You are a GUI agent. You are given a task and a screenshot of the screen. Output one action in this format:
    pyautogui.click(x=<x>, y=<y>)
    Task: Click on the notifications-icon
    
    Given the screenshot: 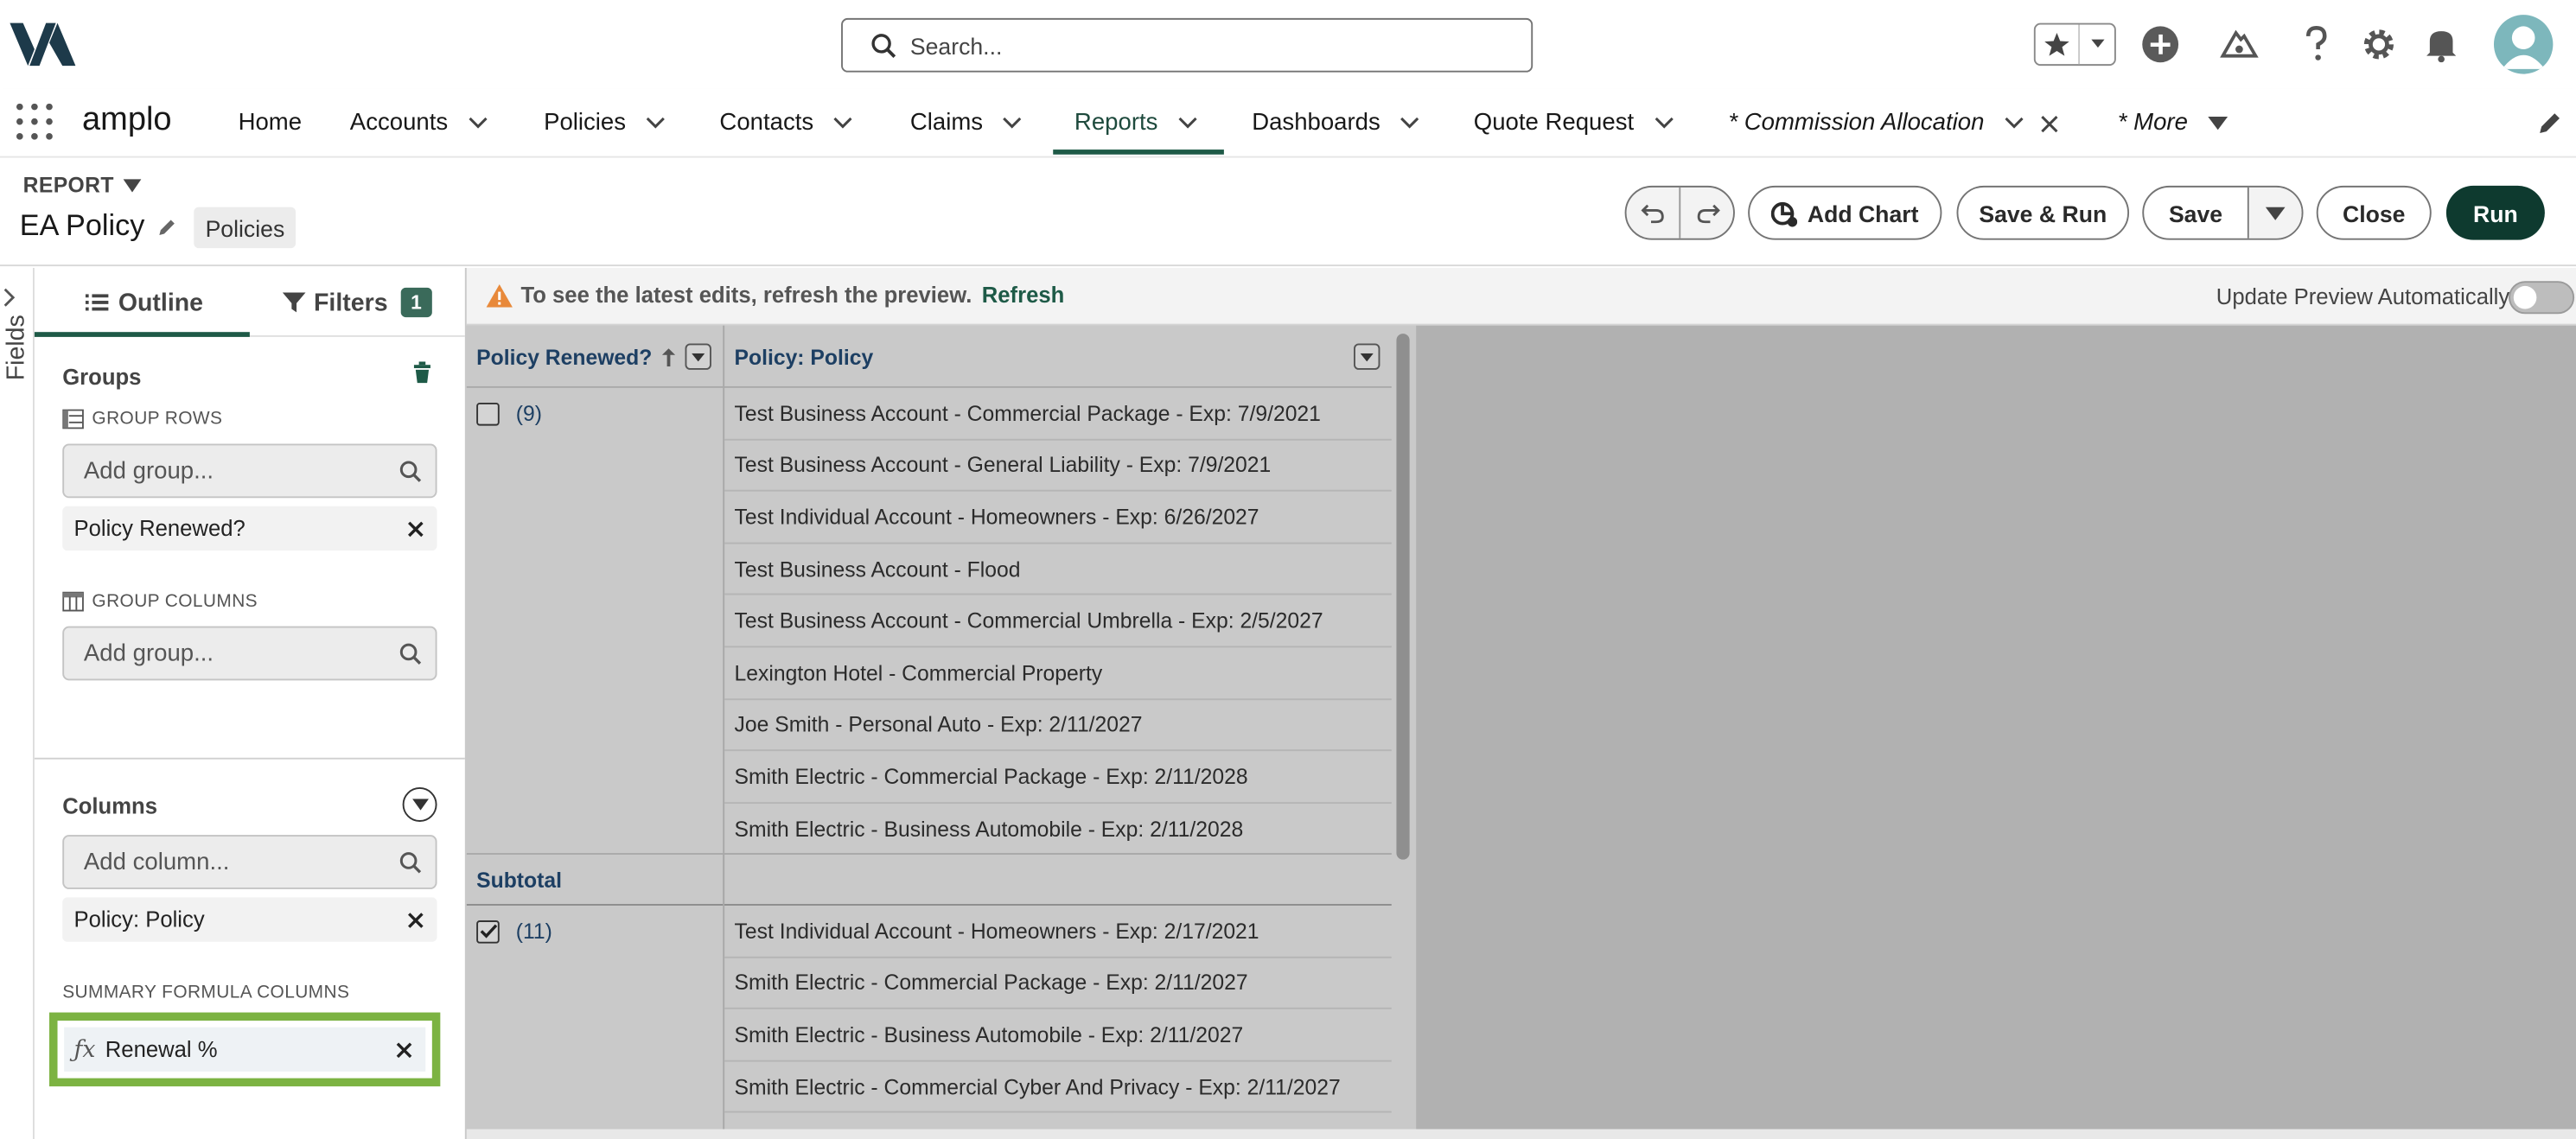 What is the action you would take?
    pyautogui.click(x=2441, y=45)
    